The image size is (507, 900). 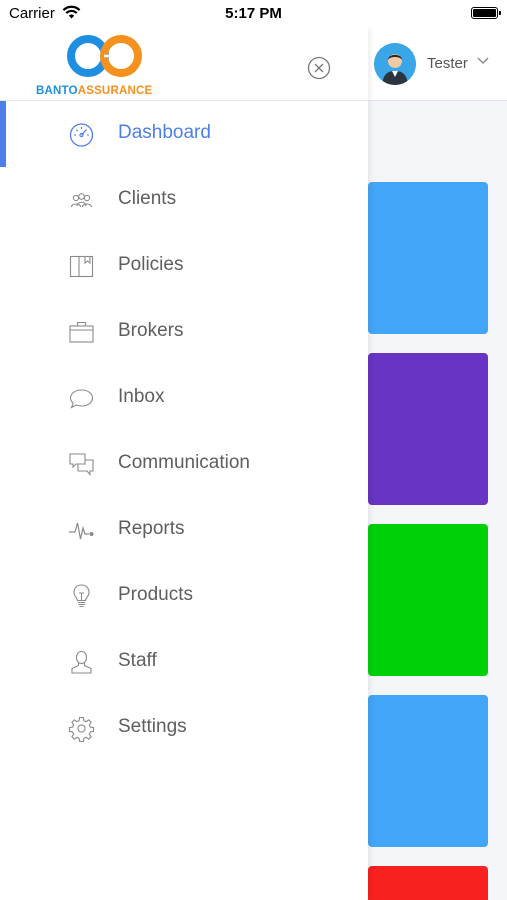 What do you see at coordinates (184, 200) in the screenshot?
I see `sidebar-item-clients: Clients` at bounding box center [184, 200].